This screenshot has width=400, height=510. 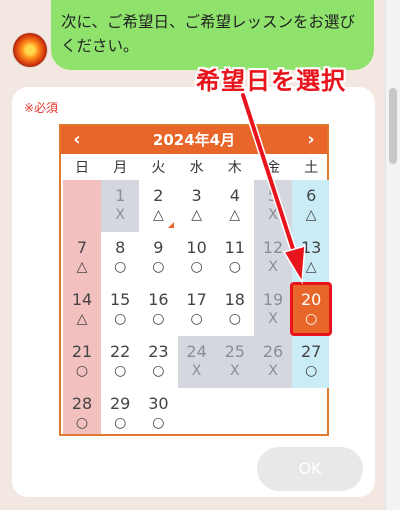 What do you see at coordinates (196, 195) in the screenshot?
I see `day-number: 3` at bounding box center [196, 195].